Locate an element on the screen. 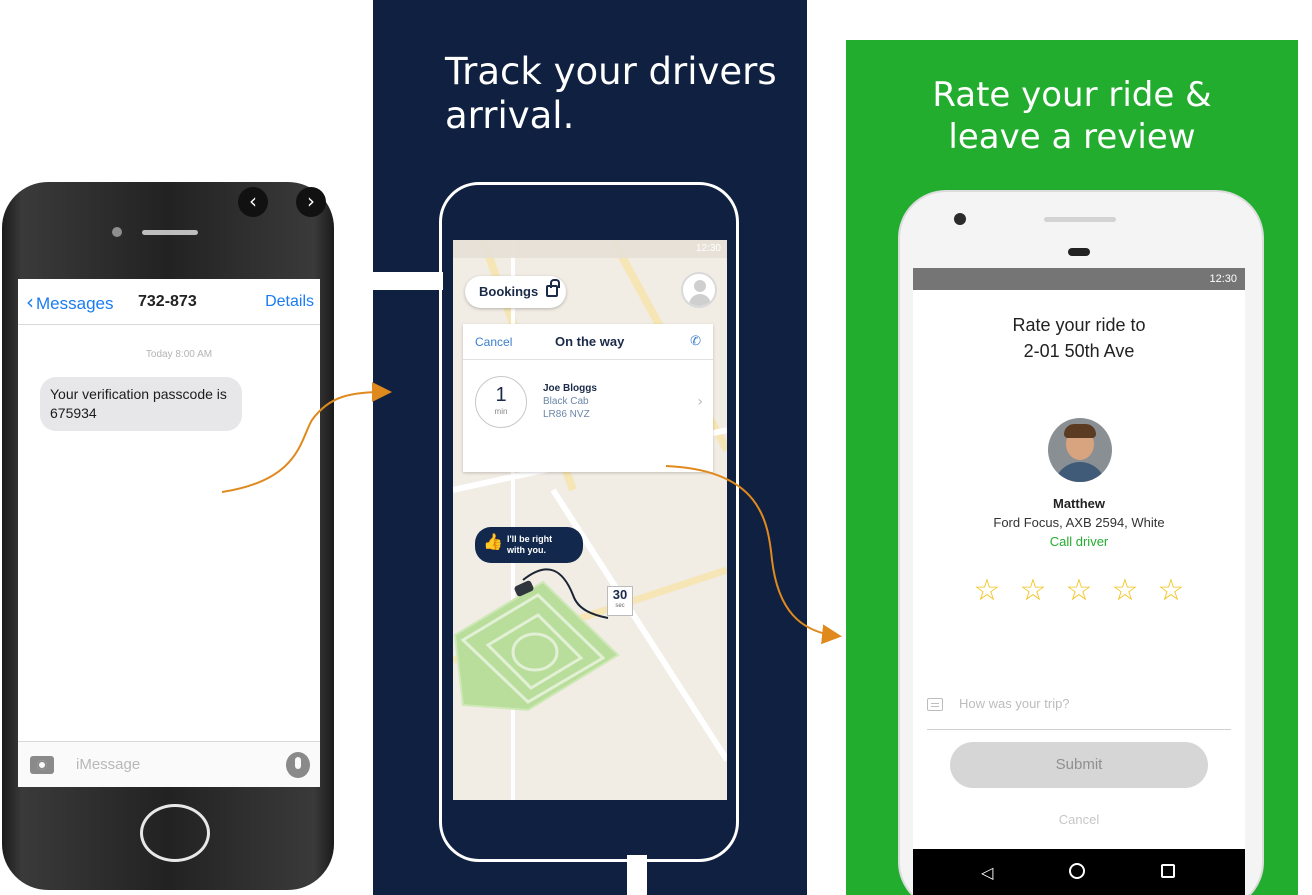 This screenshot has height=895, width=1312. star-4-icon: ☆ is located at coordinates (1125, 591).